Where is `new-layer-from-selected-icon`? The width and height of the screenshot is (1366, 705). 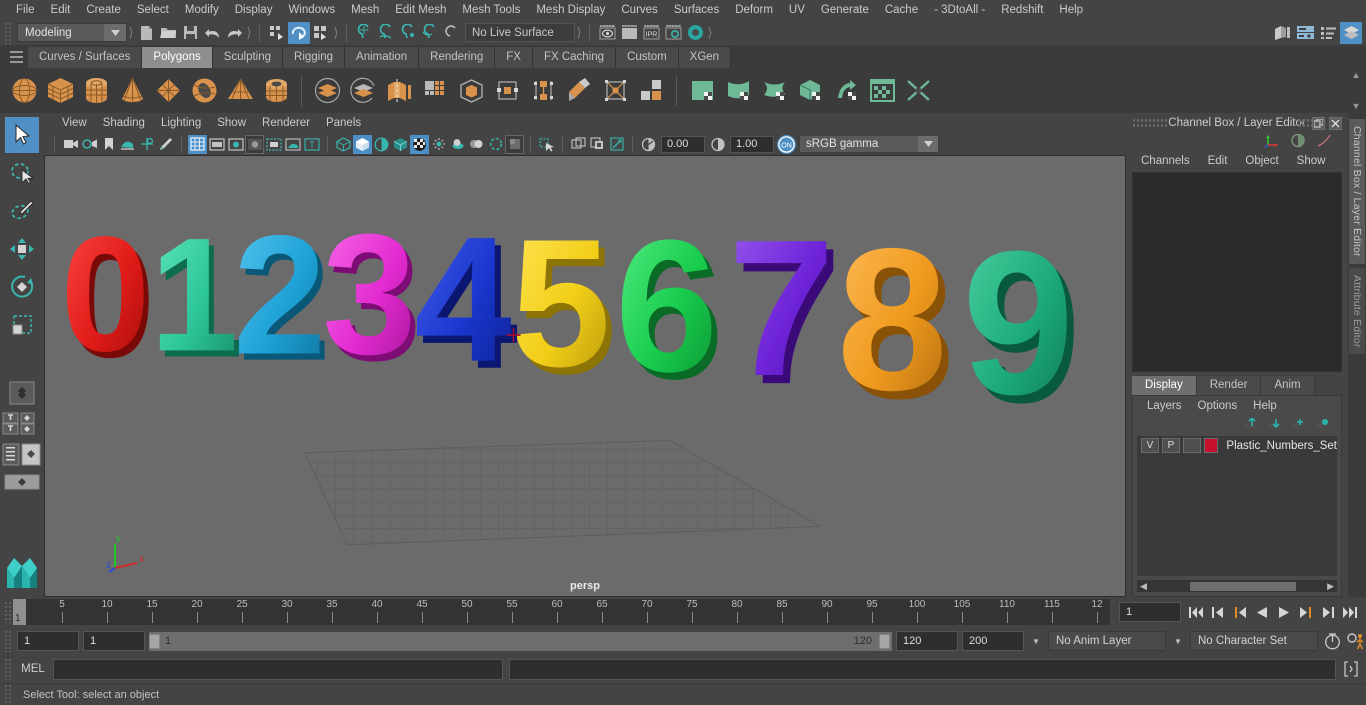 new-layer-from-selected-icon is located at coordinates (1321, 425).